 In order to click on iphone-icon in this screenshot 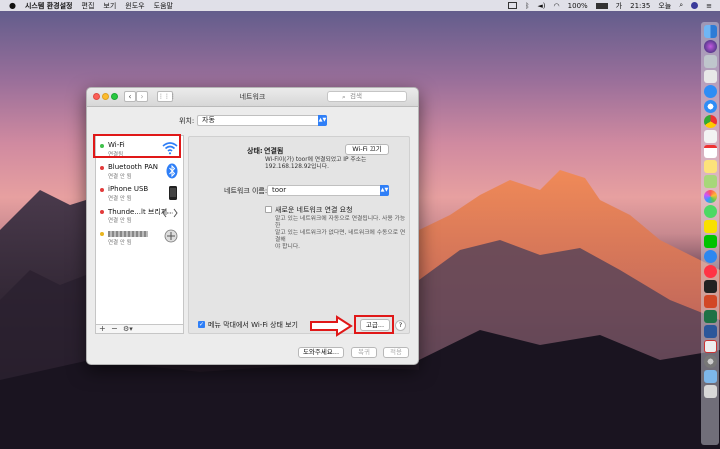, I will do `click(173, 193)`.